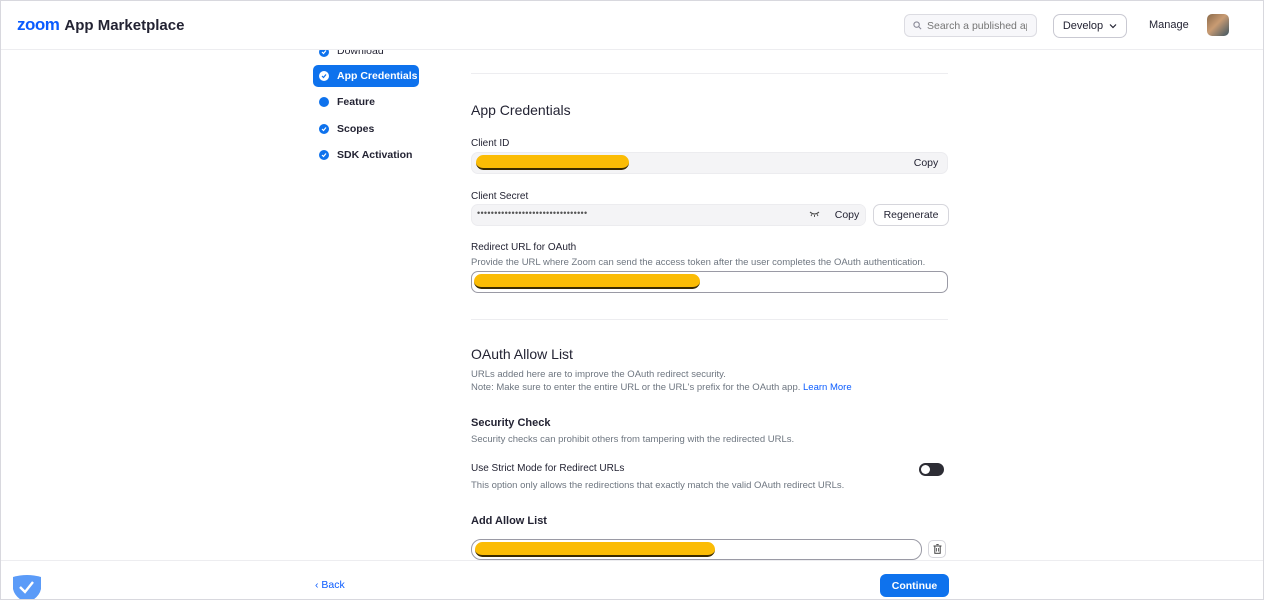 This screenshot has height=600, width=1264. Describe the element at coordinates (324, 102) in the screenshot. I see `status-dot-icon` at that location.